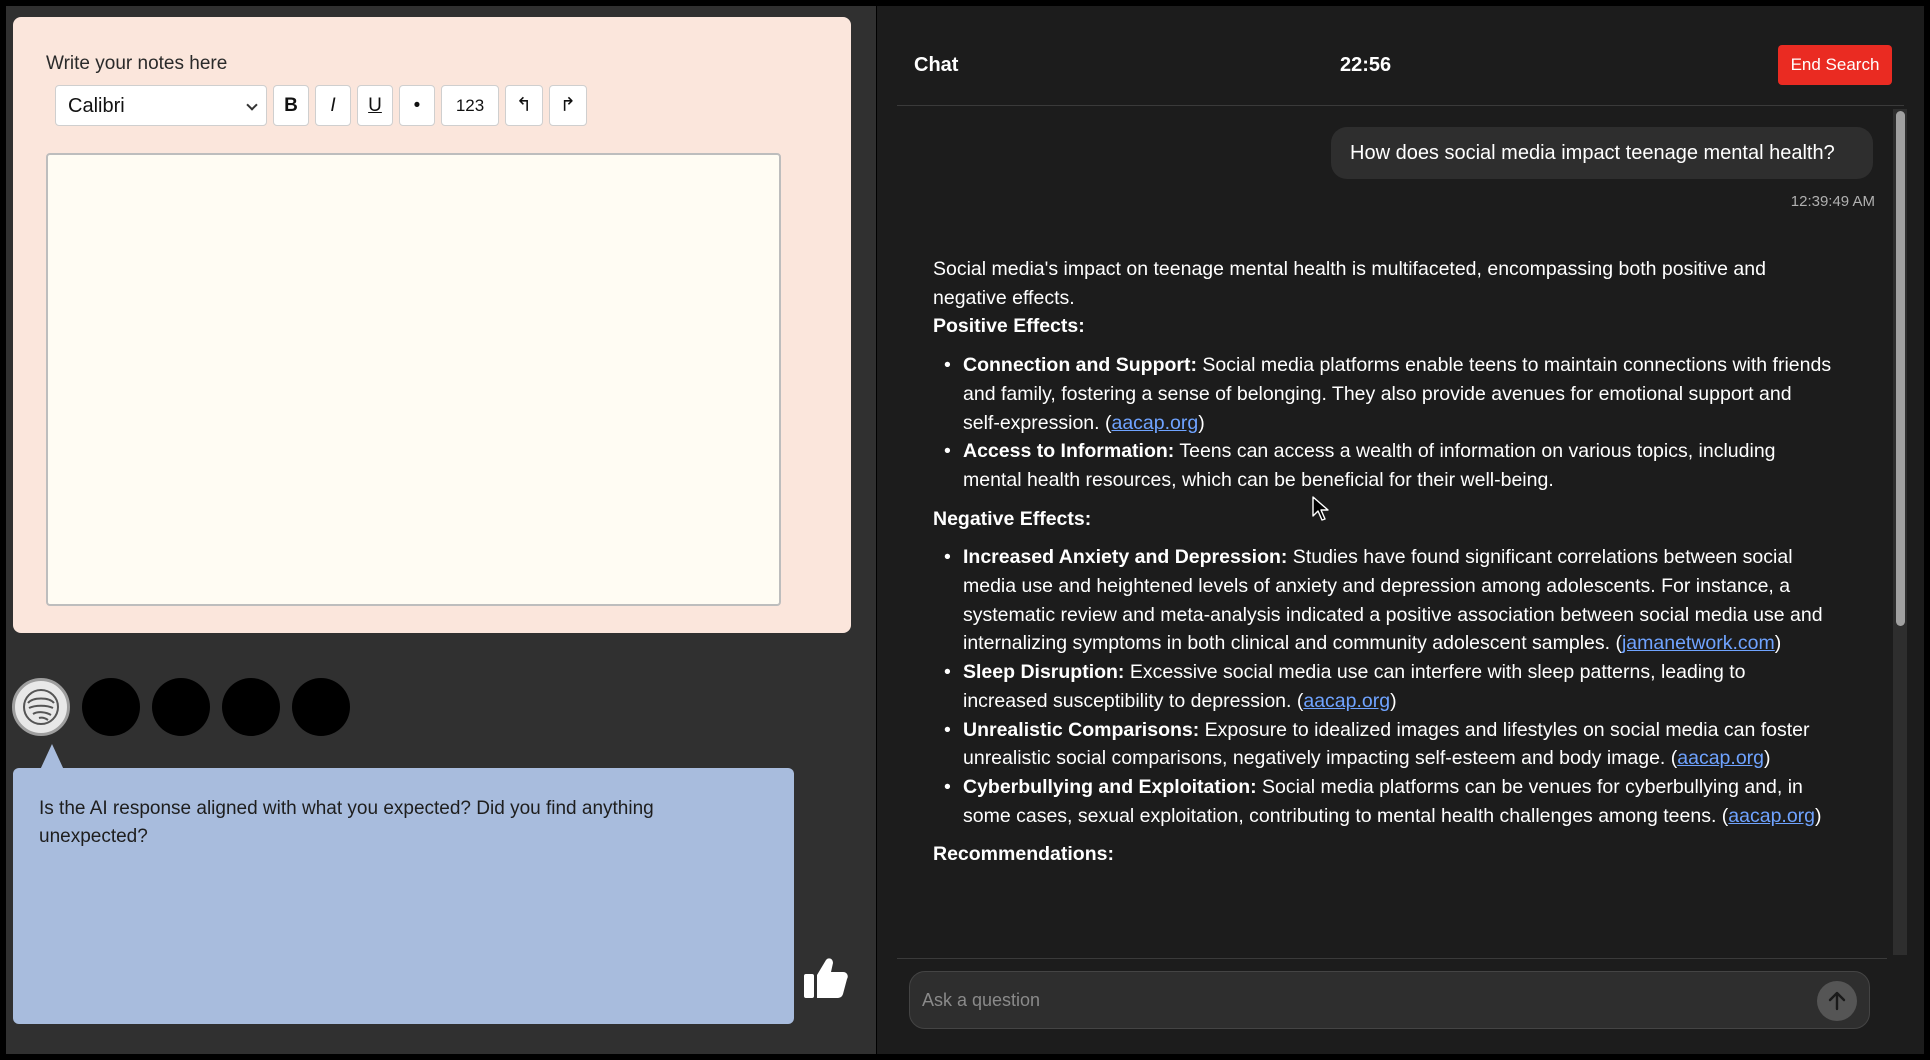 This screenshot has height=1060, width=1930. I want to click on header-divider, so click(1400, 105).